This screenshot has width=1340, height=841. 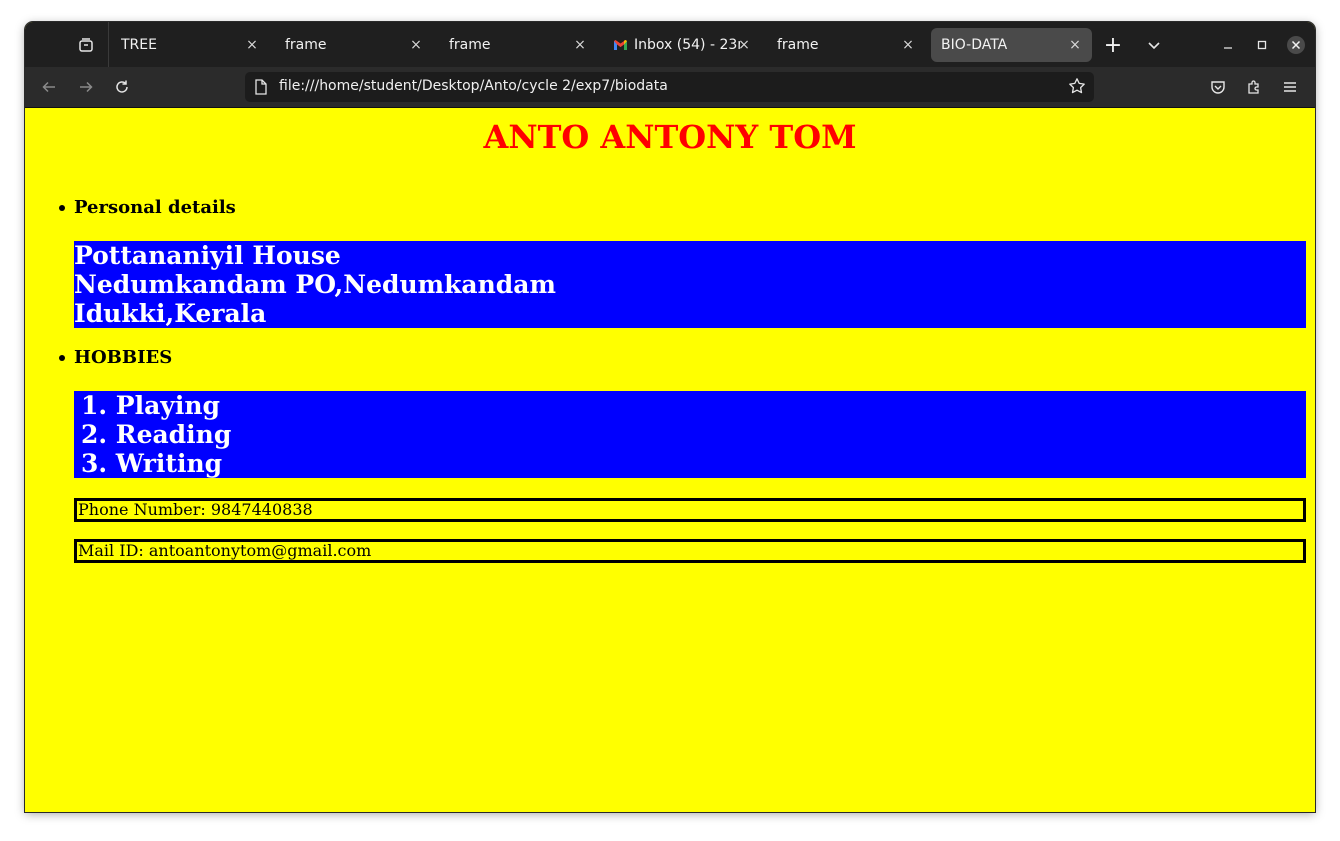 I want to click on address-line: Idukki,Kerala, so click(x=170, y=313).